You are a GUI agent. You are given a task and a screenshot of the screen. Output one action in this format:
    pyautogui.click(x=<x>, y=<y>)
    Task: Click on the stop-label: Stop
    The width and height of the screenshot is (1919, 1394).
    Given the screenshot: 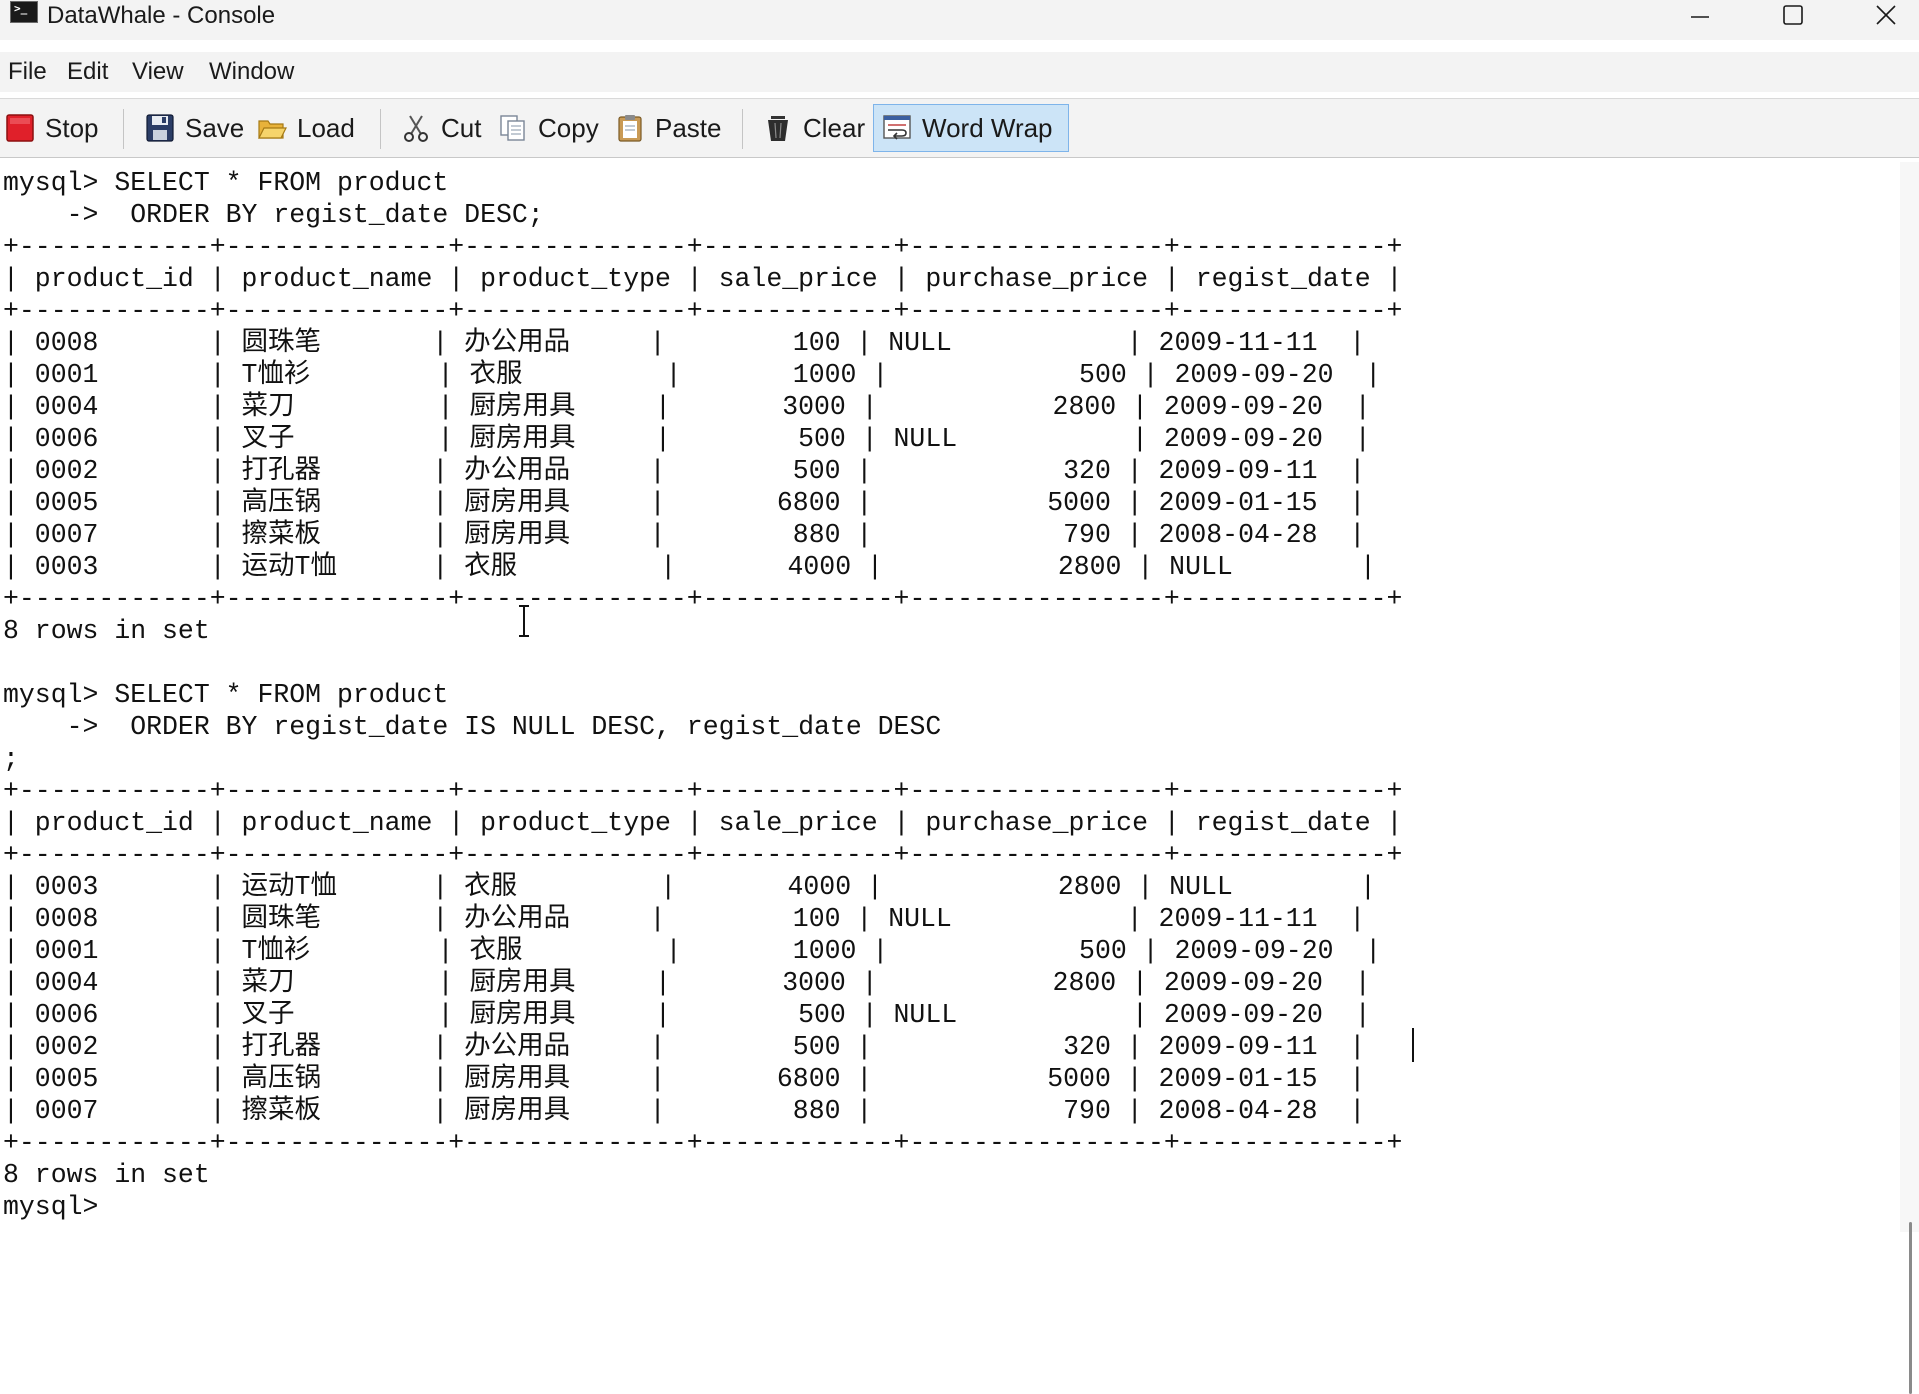 What is the action you would take?
    pyautogui.click(x=72, y=127)
    